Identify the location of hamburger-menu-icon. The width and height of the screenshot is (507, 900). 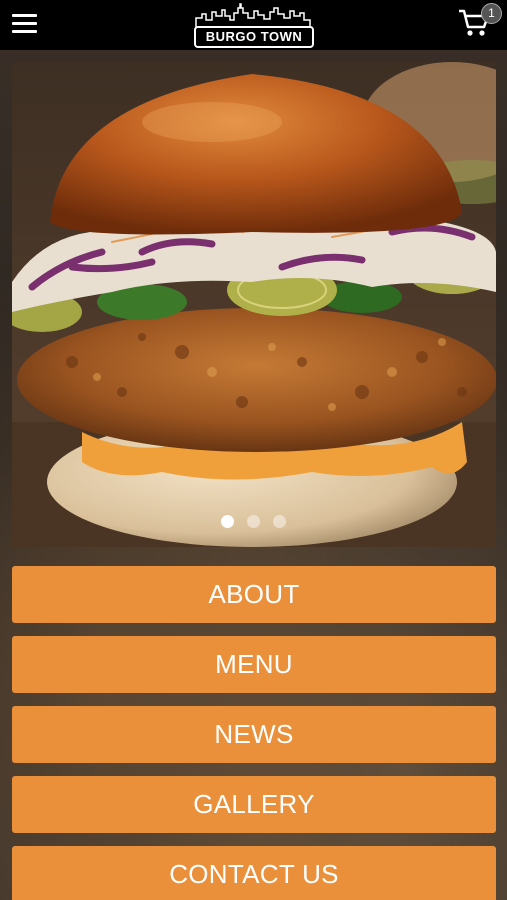
(24, 24).